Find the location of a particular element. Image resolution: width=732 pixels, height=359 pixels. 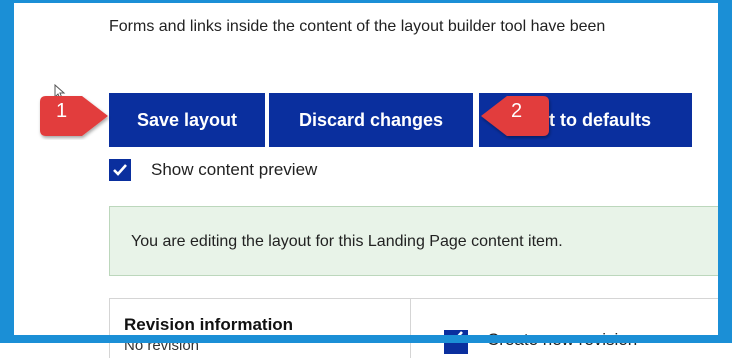

show-content-preview-checkbox is located at coordinates (120, 170).